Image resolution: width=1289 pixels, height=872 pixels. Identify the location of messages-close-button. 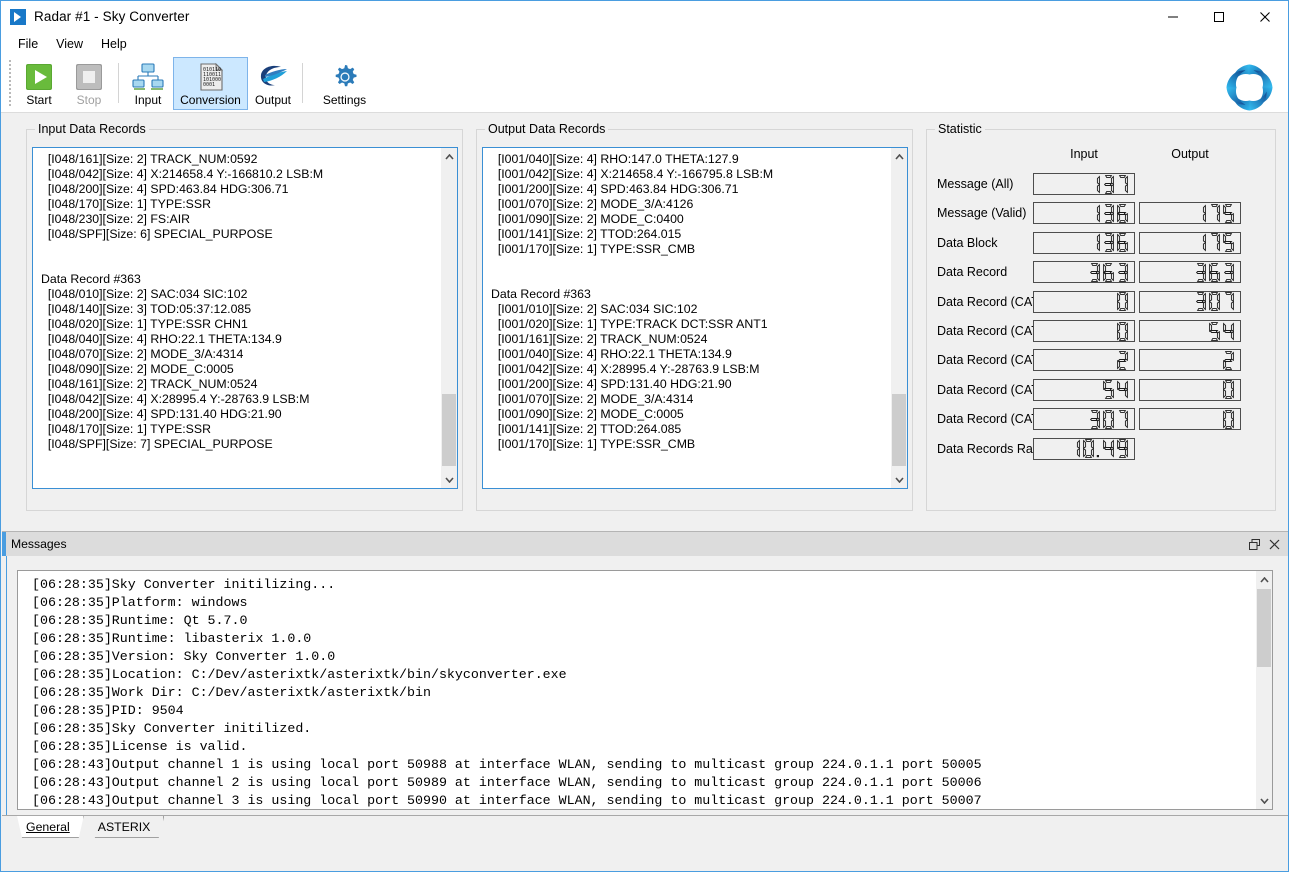
(1274, 544).